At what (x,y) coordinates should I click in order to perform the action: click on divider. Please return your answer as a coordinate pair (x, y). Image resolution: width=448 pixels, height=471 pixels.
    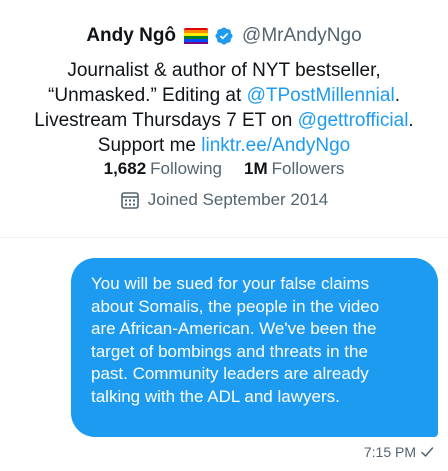
    Looking at the image, I should click on (224, 237).